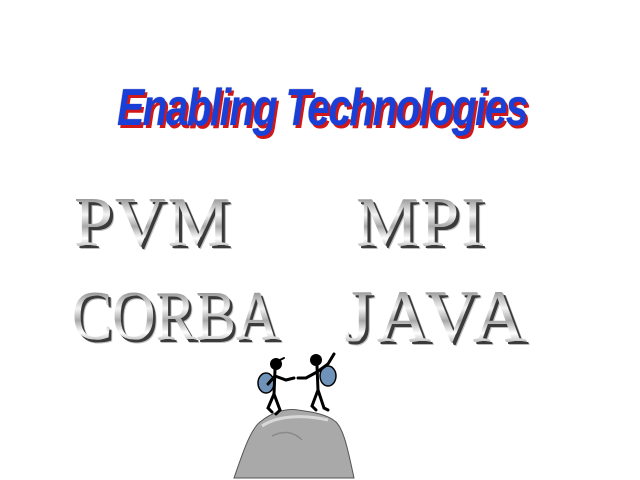 The width and height of the screenshot is (640, 480). I want to click on tech-label-mpi: MPI, so click(421, 222).